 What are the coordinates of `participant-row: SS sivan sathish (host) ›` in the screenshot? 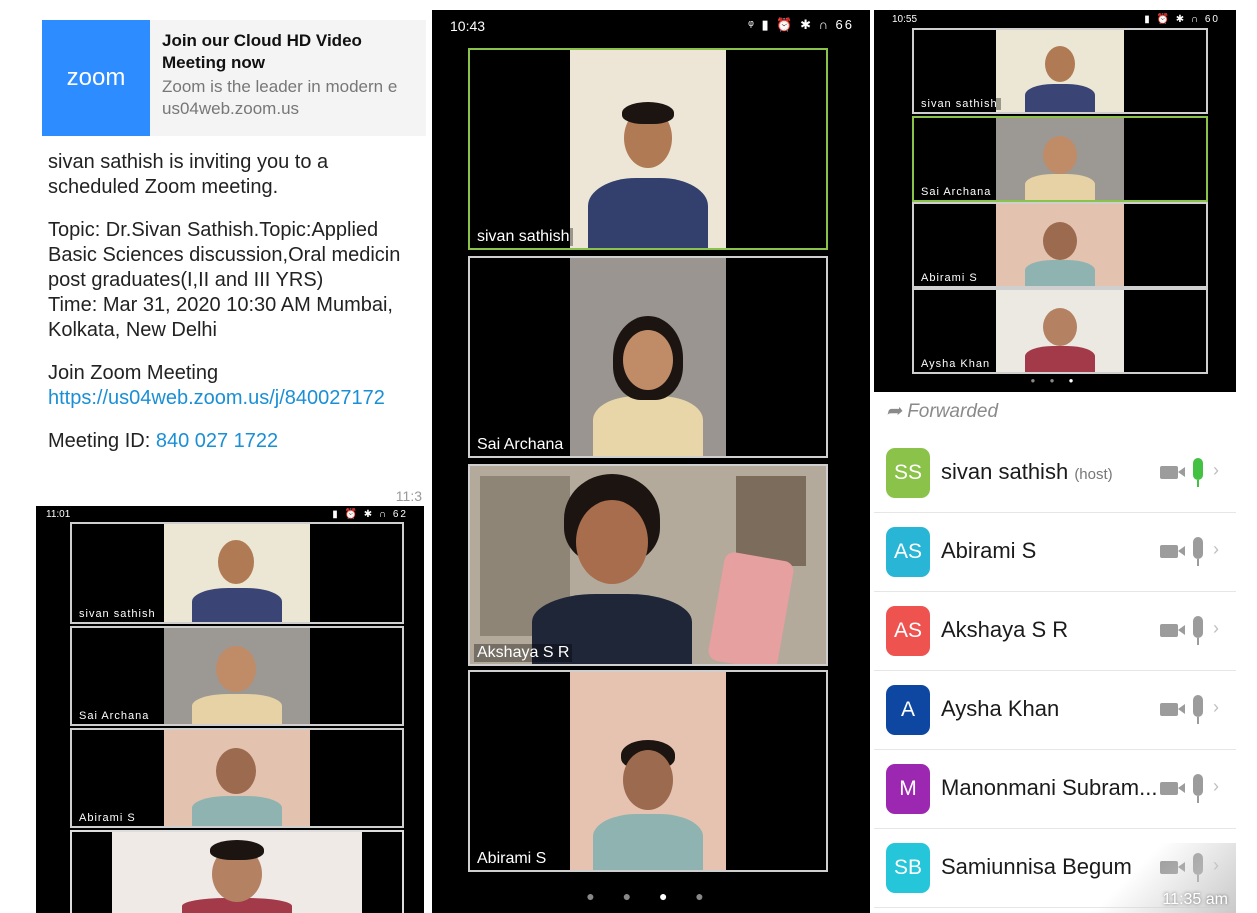 It's located at (1055, 473).